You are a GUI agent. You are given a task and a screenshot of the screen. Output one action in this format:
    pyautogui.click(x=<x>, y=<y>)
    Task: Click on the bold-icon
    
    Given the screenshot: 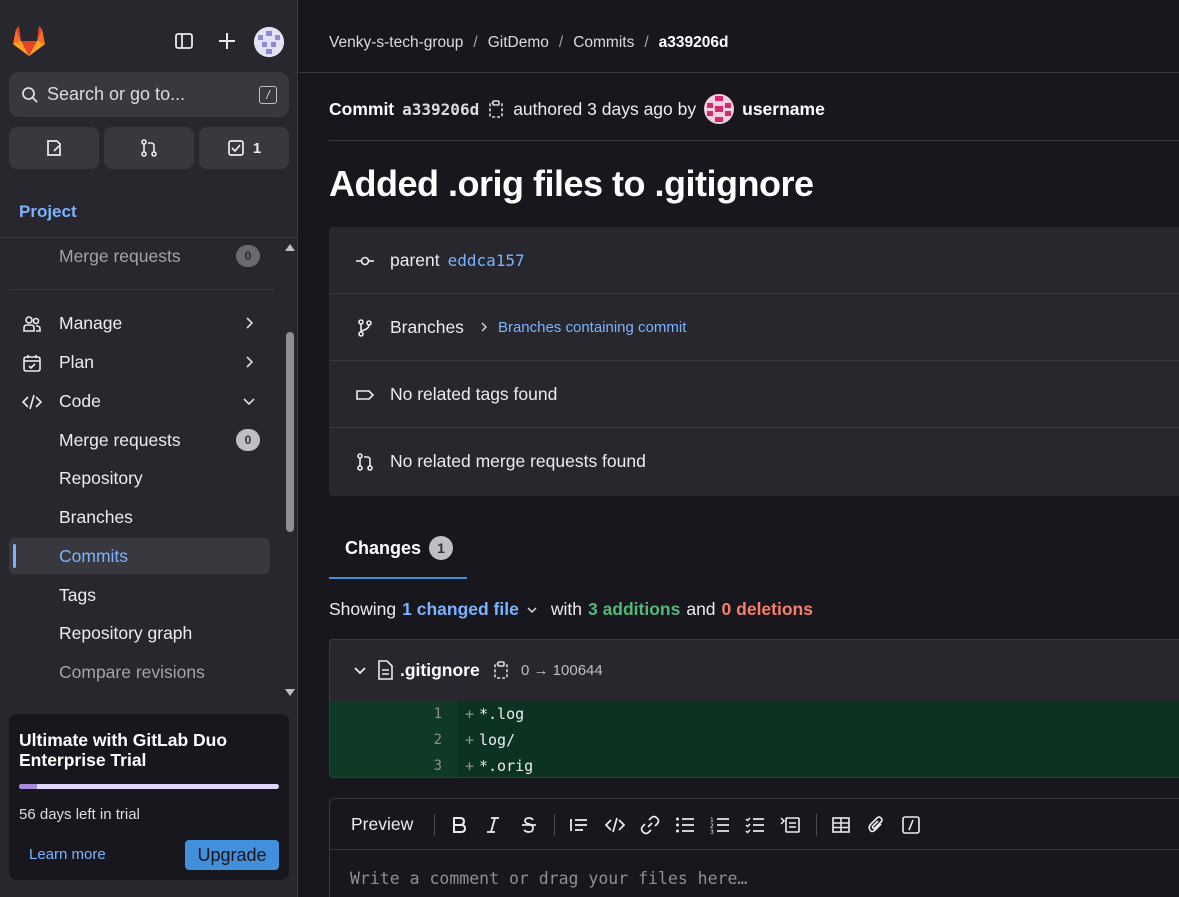 What is the action you would take?
    pyautogui.click(x=459, y=825)
    